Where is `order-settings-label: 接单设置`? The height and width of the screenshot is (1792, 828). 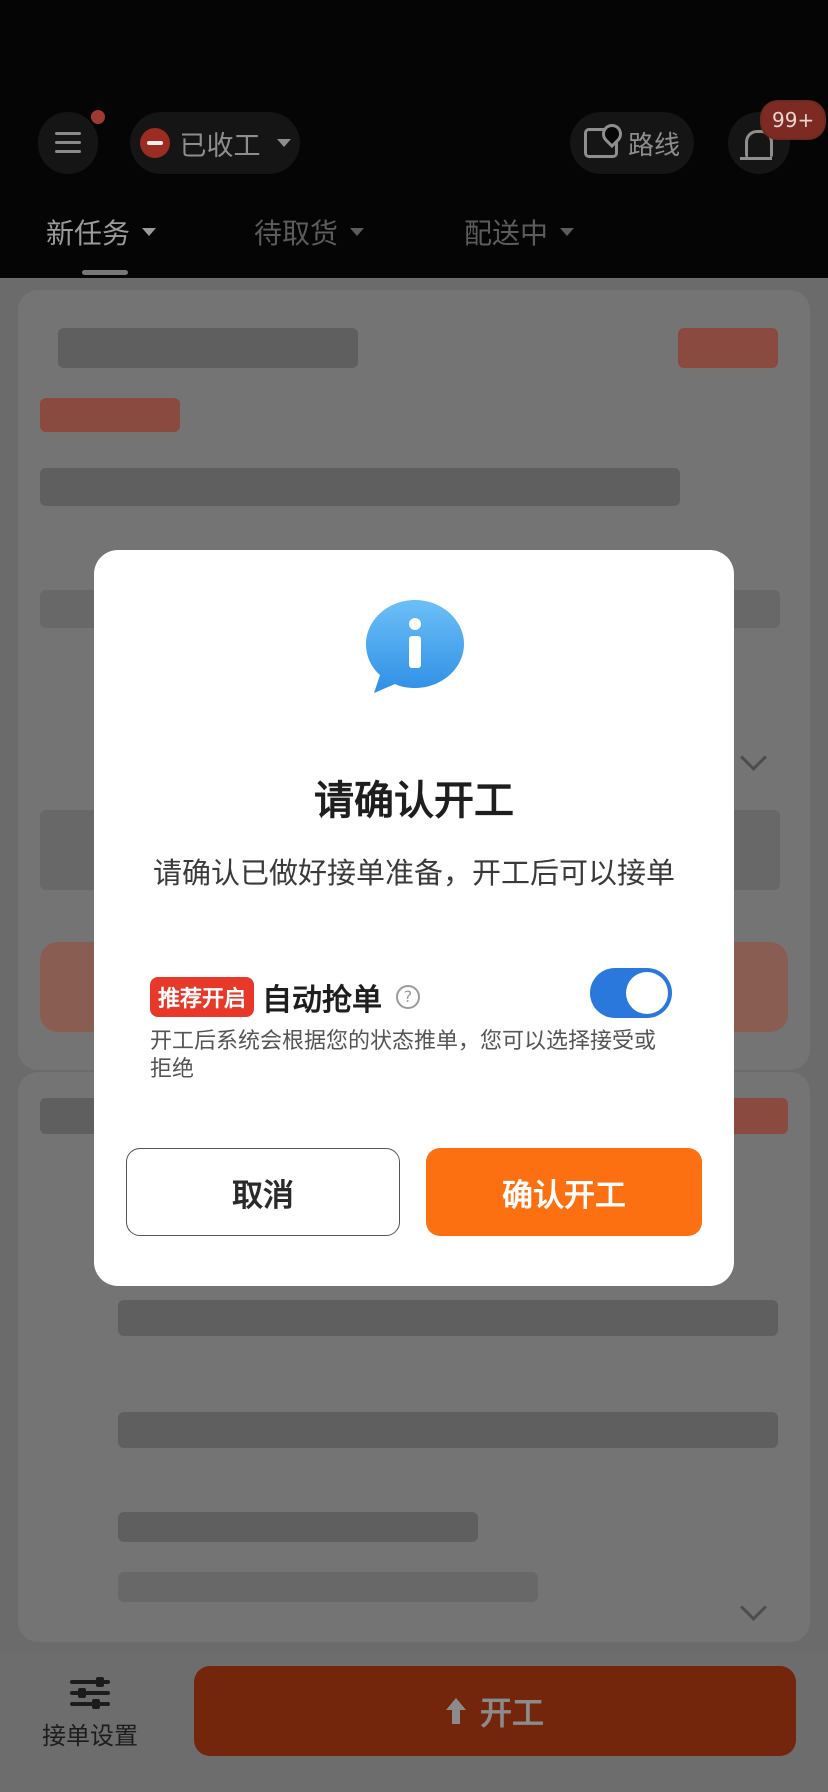
order-settings-label: 接单设置 is located at coordinates (90, 1736).